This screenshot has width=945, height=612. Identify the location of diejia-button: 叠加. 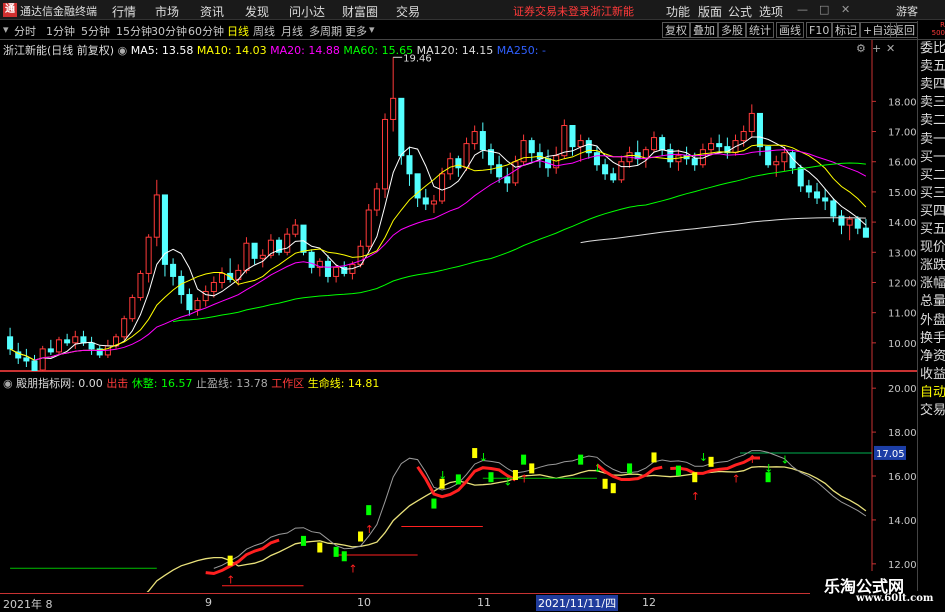
(704, 30).